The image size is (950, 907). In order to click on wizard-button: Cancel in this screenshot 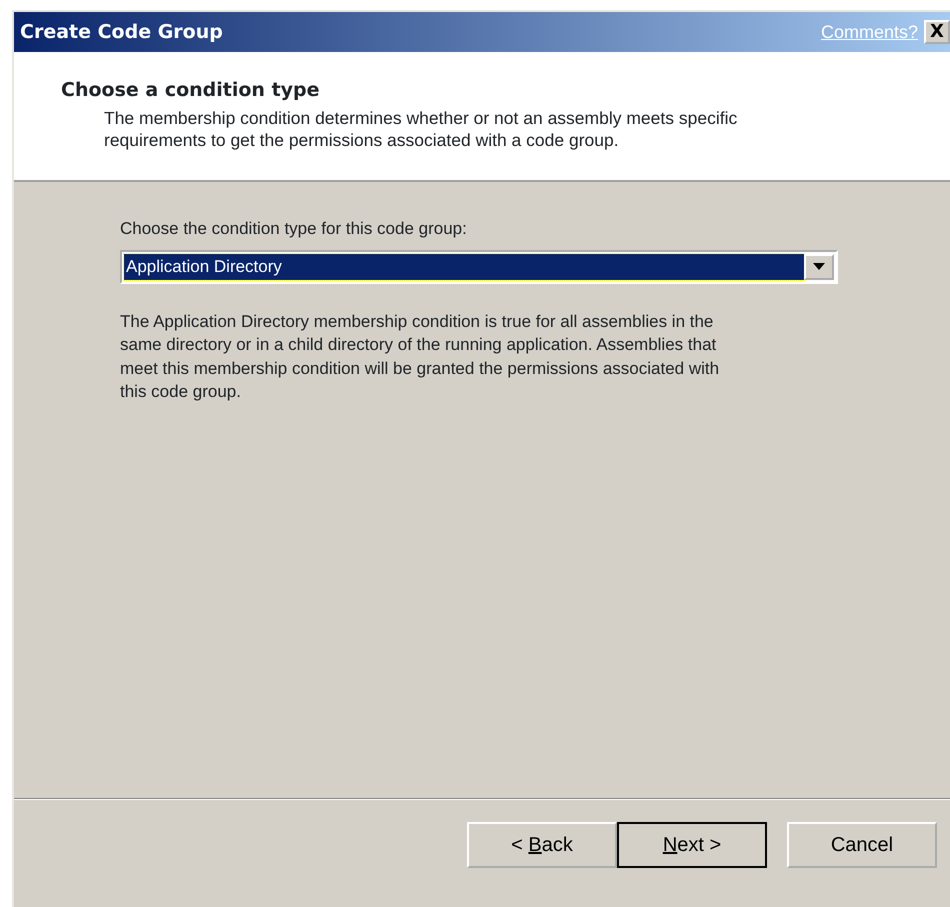, I will do `click(862, 845)`.